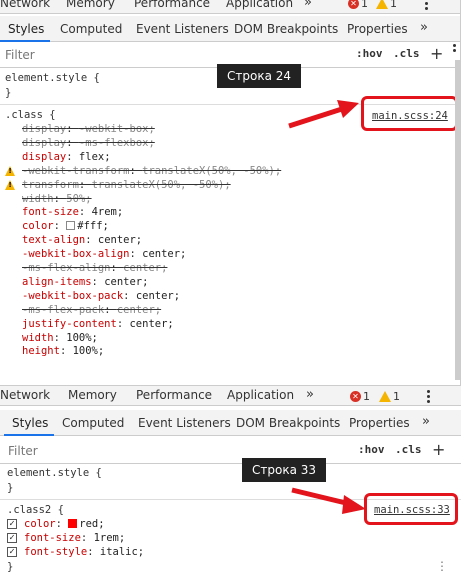 This screenshot has height=582, width=461. I want to click on declaration-property: height, so click(41, 351).